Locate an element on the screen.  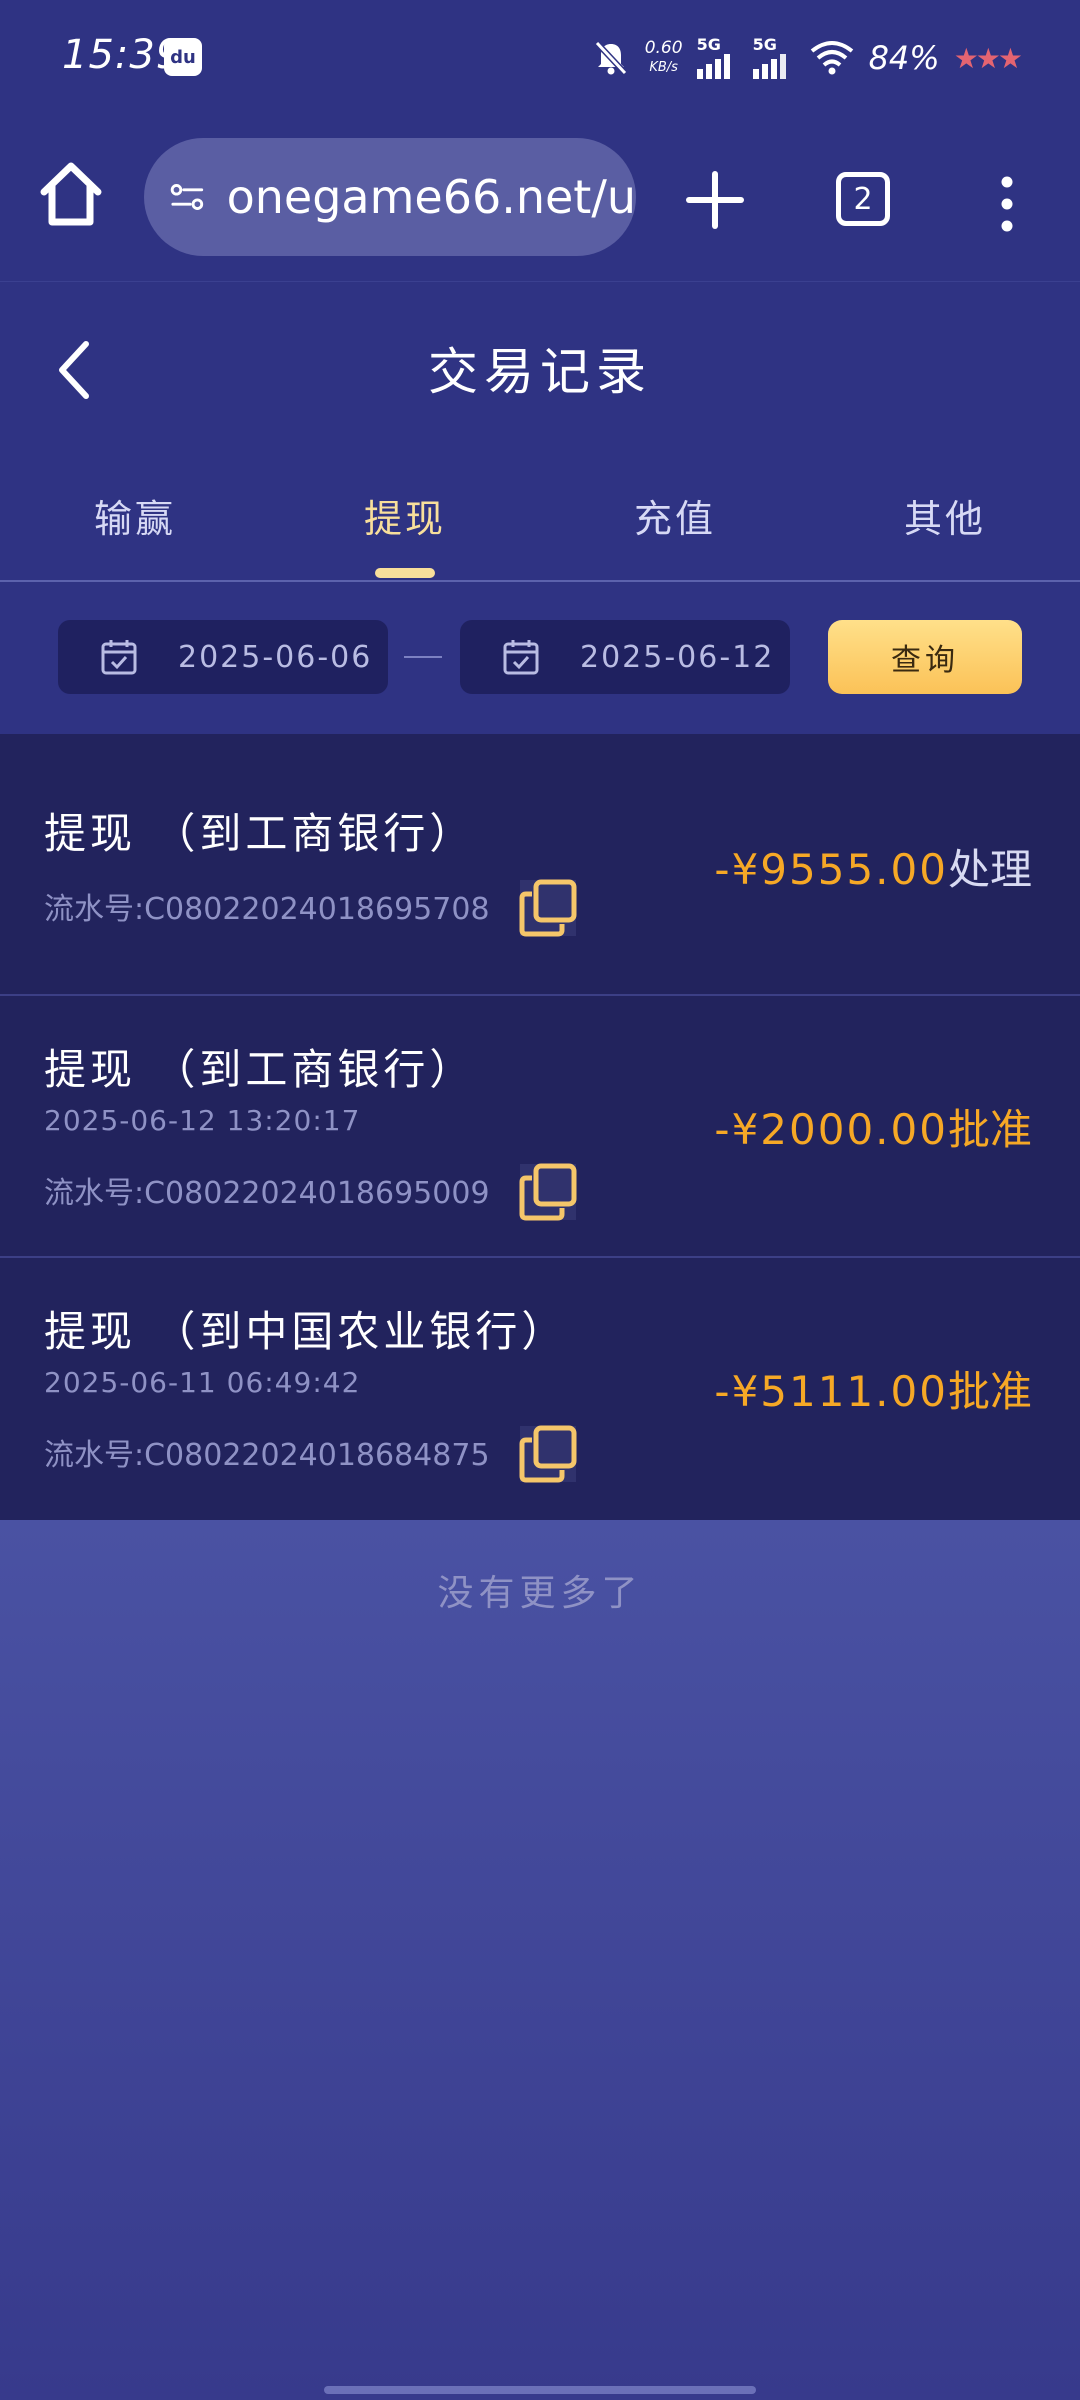
start-date-picker: 2025-06-06 is located at coordinates (223, 657).